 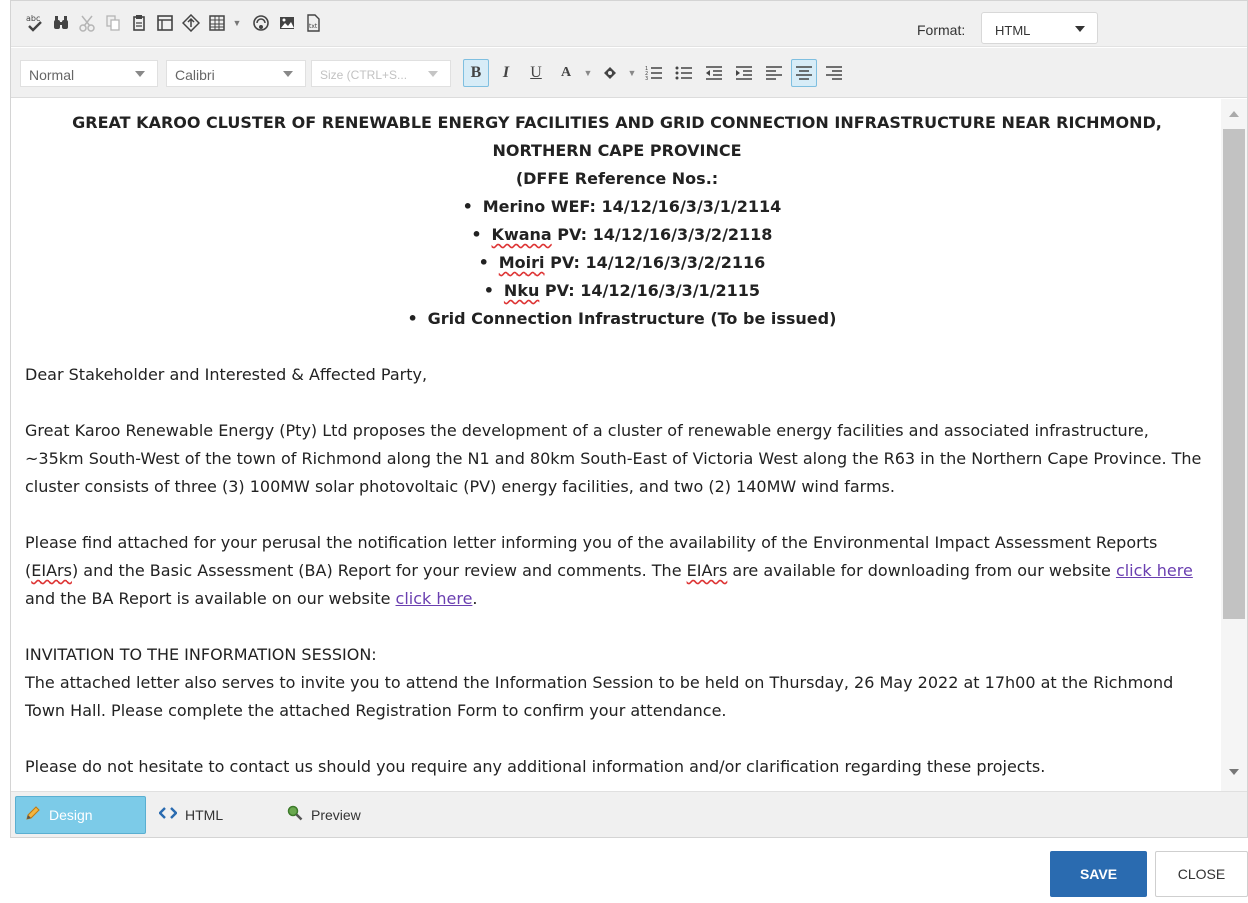 What do you see at coordinates (662, 234) in the screenshot?
I see `reference-text: PV: 14/12/16/3/3/2/2118` at bounding box center [662, 234].